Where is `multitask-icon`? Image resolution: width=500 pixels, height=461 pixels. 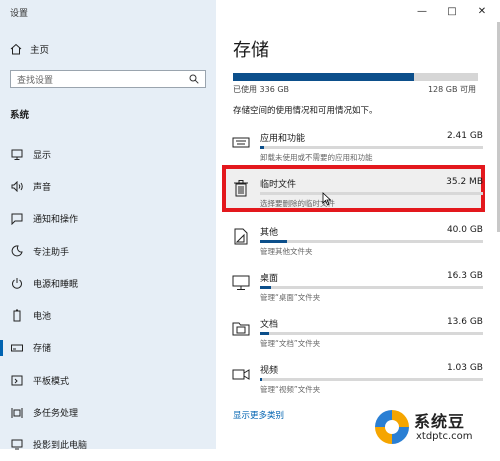
multitask-icon is located at coordinates (17, 413).